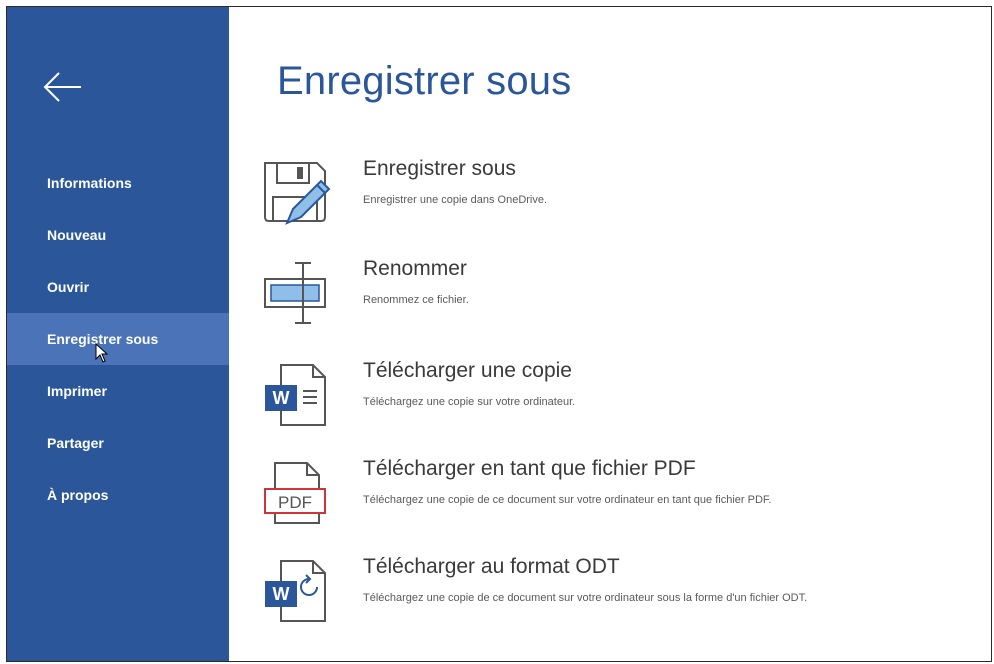 This screenshot has width=994, height=664. Describe the element at coordinates (118, 287) in the screenshot. I see `sidebar-item-ouvrir: Ouvrir` at that location.